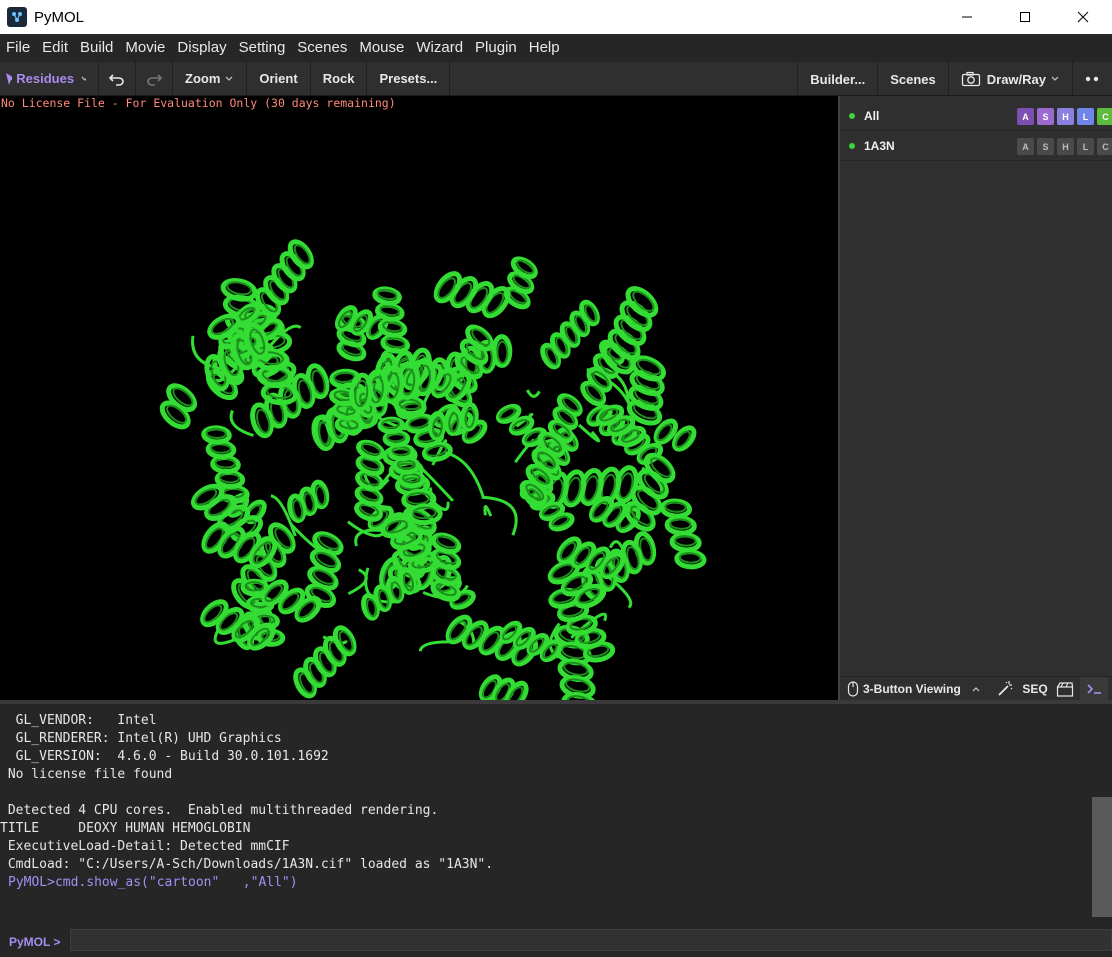  Describe the element at coordinates (201, 48) in the screenshot. I see `menu-display: Display` at that location.